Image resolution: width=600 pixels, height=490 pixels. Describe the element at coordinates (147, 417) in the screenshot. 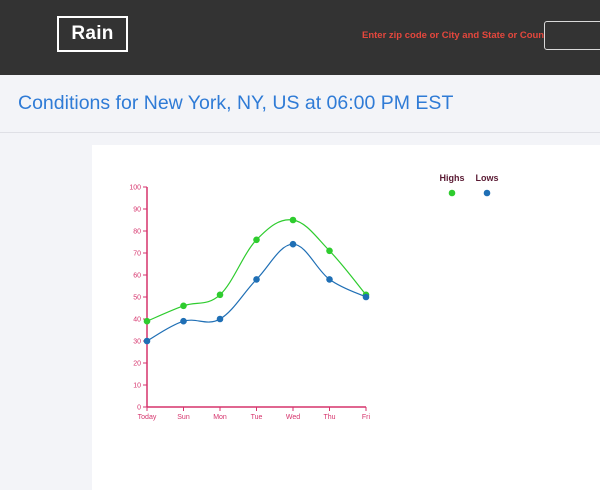

I see `x-tick-label: Today` at that location.